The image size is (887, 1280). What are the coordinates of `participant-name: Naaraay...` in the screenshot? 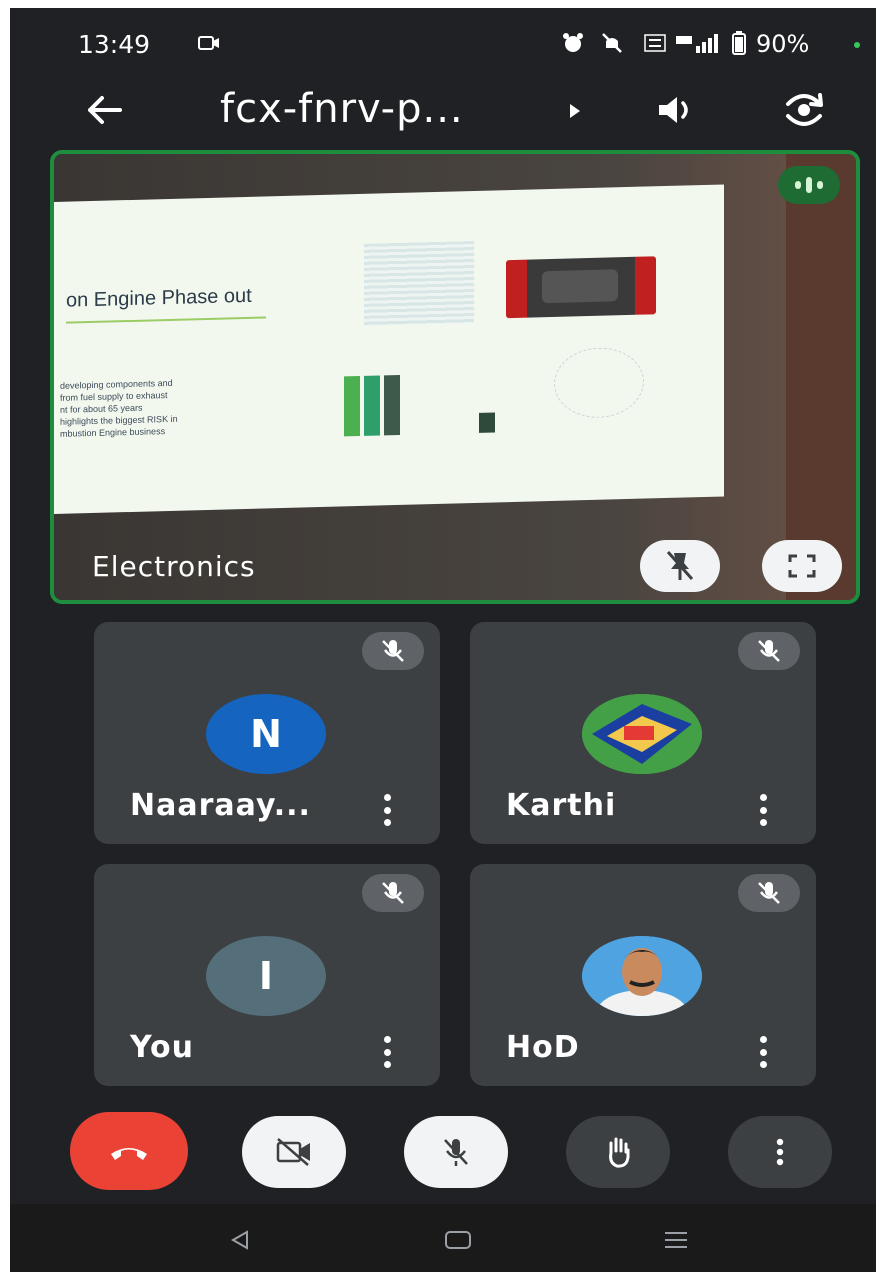 It's located at (220, 805).